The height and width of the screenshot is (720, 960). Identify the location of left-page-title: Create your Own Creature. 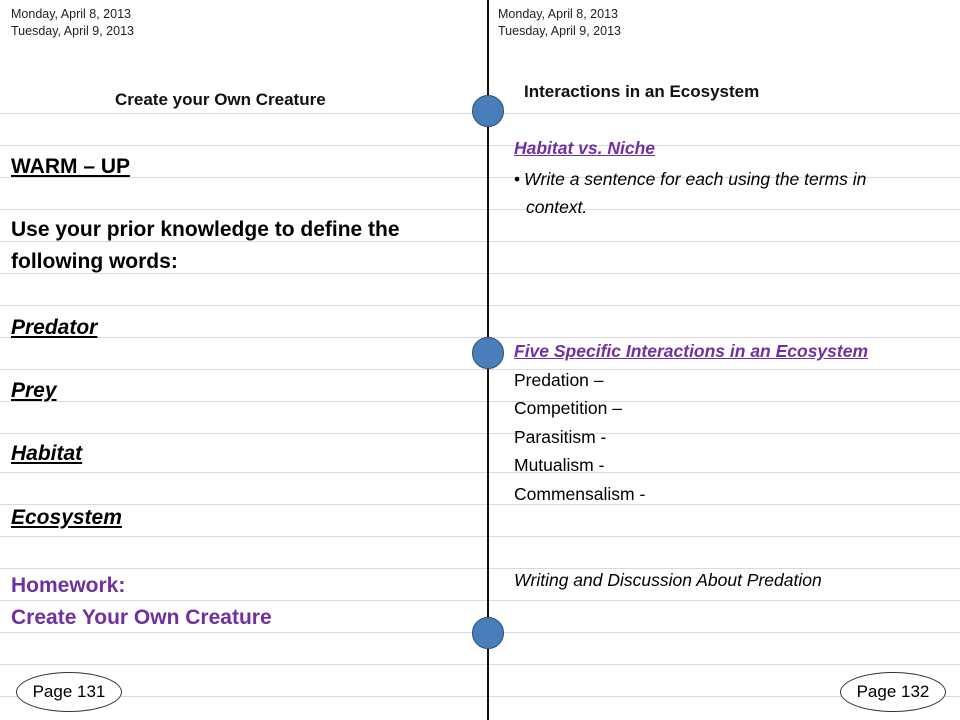
(220, 99).